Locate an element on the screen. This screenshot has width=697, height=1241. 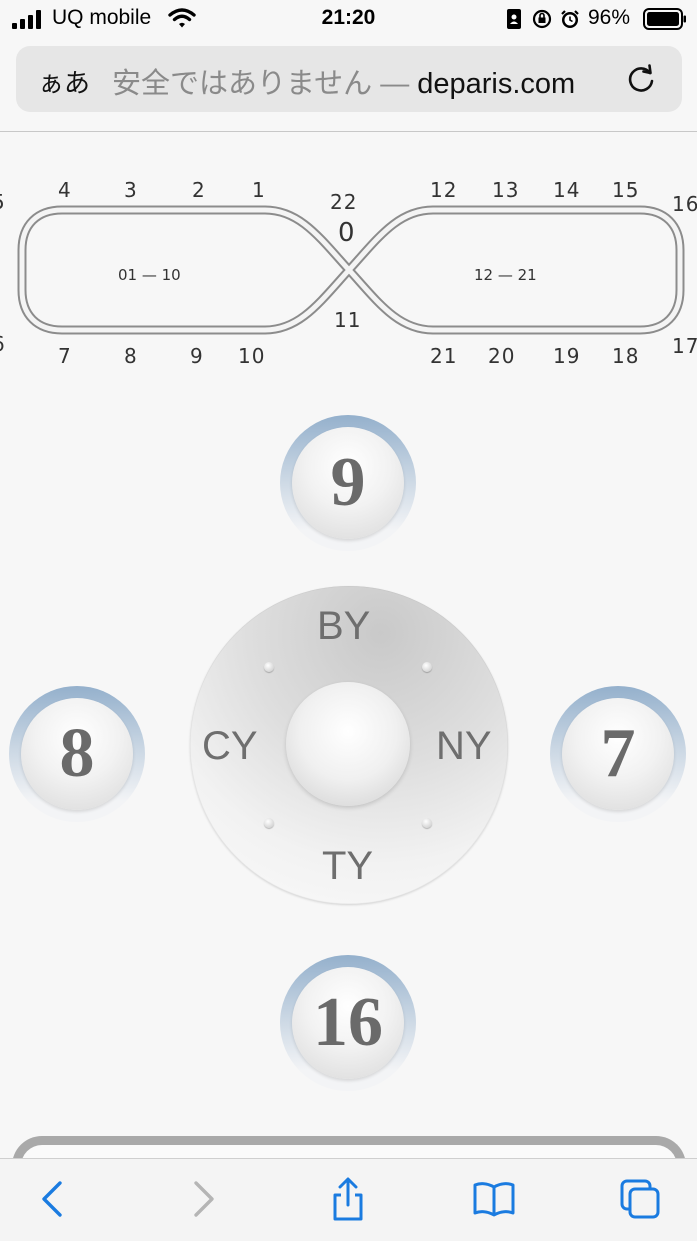
number-button-right: 7 is located at coordinates (618, 754).